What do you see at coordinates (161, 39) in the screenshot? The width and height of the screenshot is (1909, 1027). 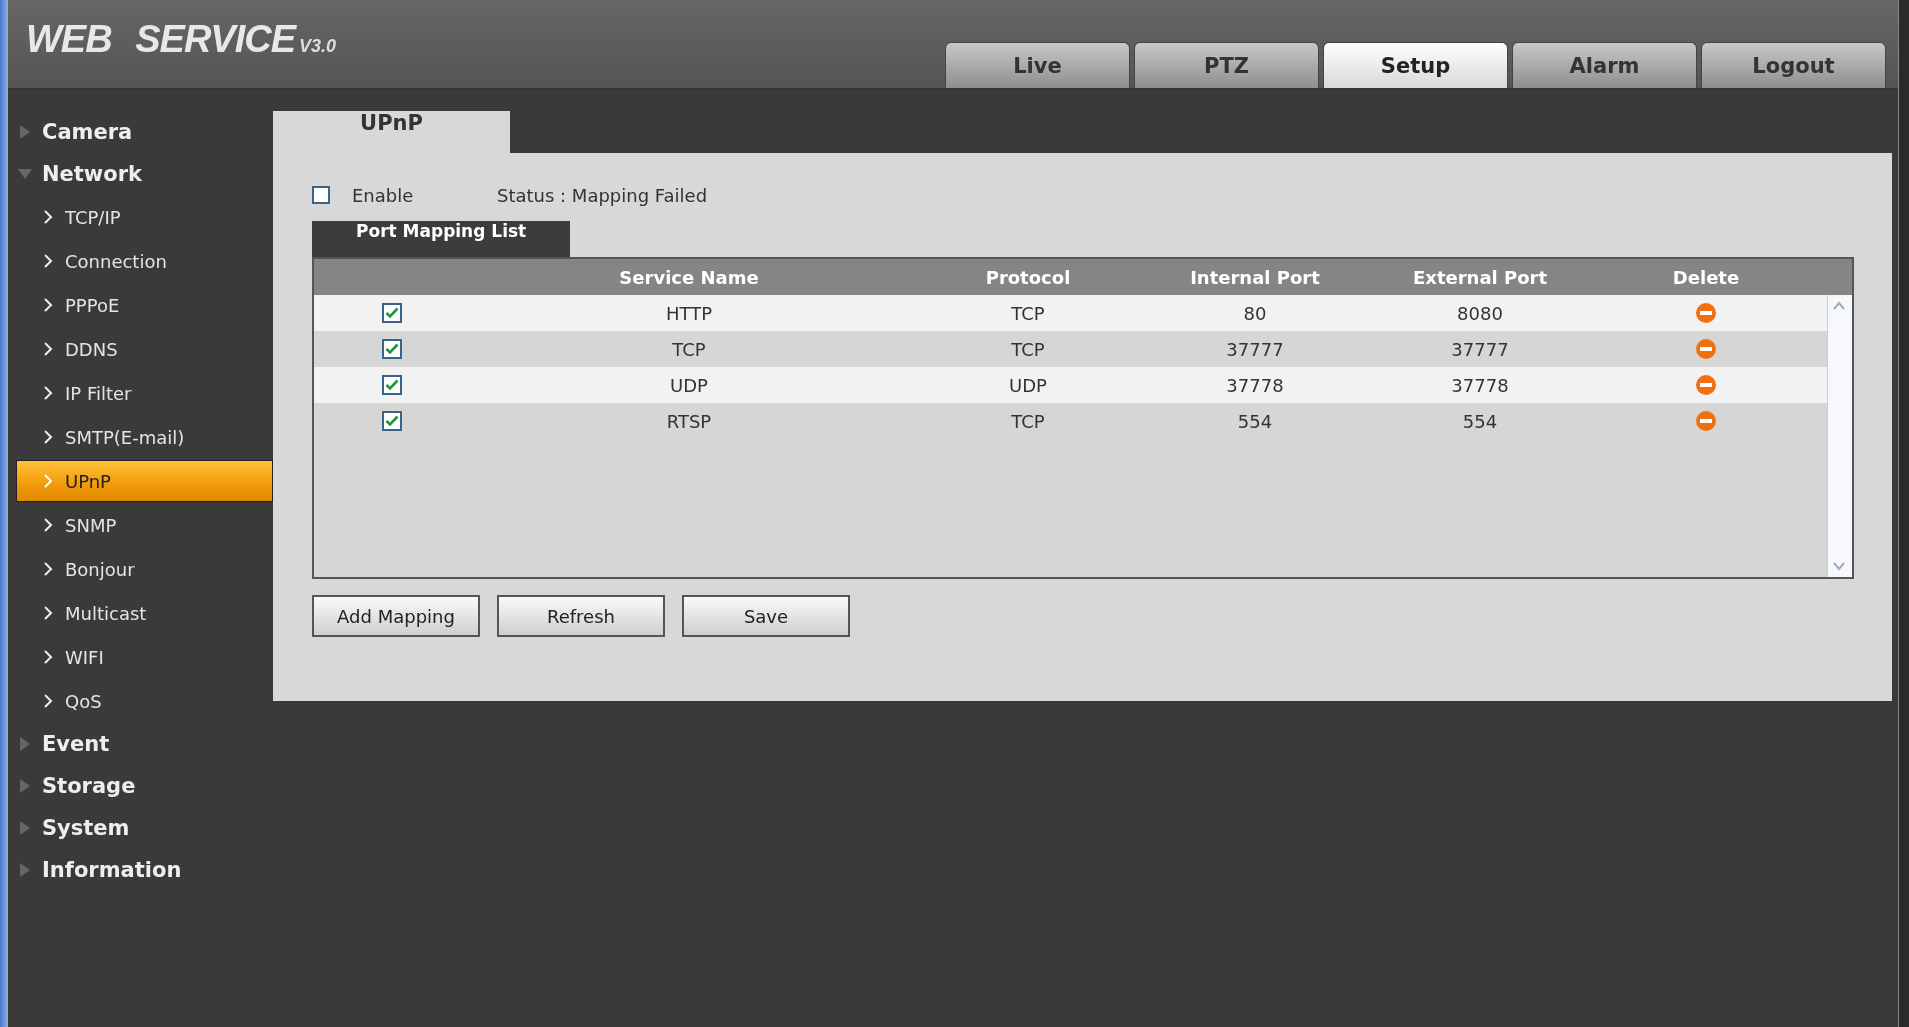 I see `logo-title: WEB SERVICE` at bounding box center [161, 39].